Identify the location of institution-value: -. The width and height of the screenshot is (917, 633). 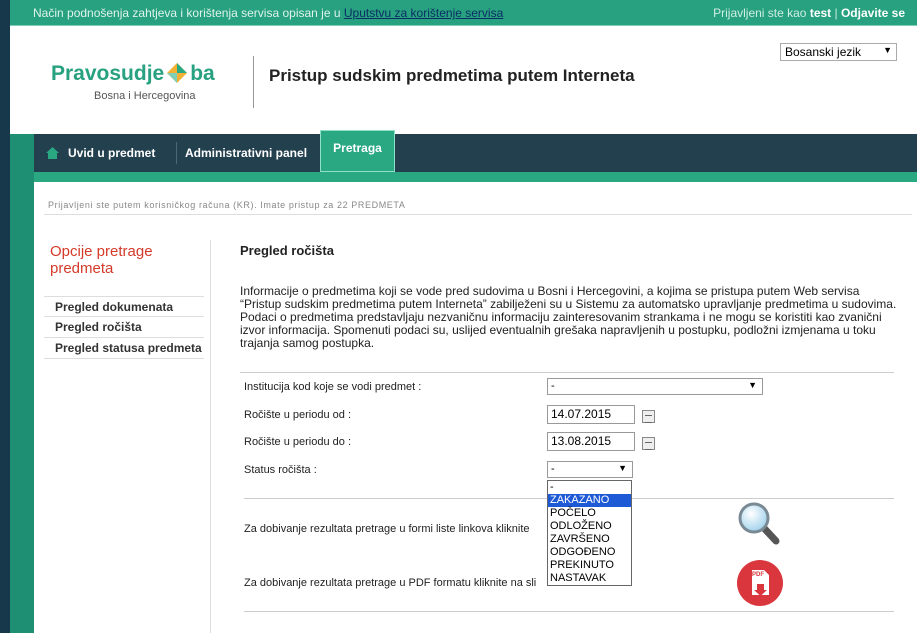
(553, 386).